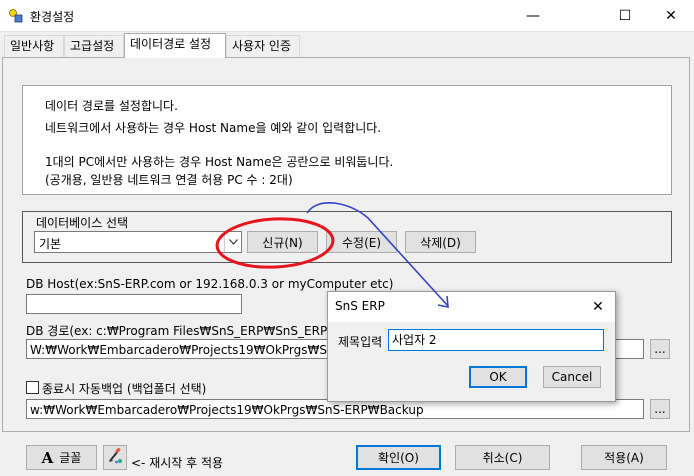  What do you see at coordinates (94, 46) in the screenshot?
I see `tab-advanced: 고급설정` at bounding box center [94, 46].